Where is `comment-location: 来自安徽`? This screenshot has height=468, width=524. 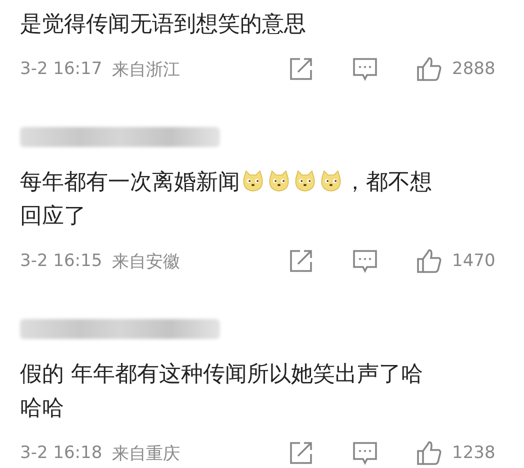
comment-location: 来自安徽 is located at coordinates (147, 261).